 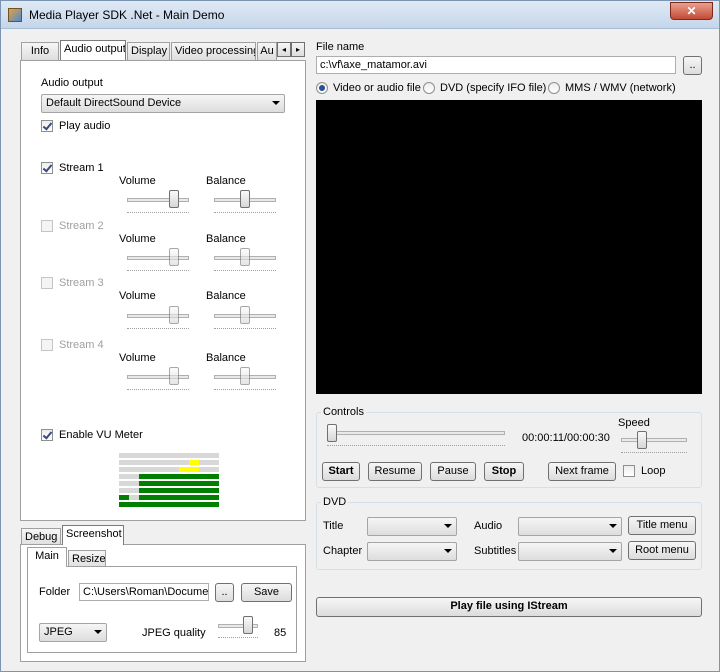 I want to click on stream-1-volume-slider, so click(x=174, y=199).